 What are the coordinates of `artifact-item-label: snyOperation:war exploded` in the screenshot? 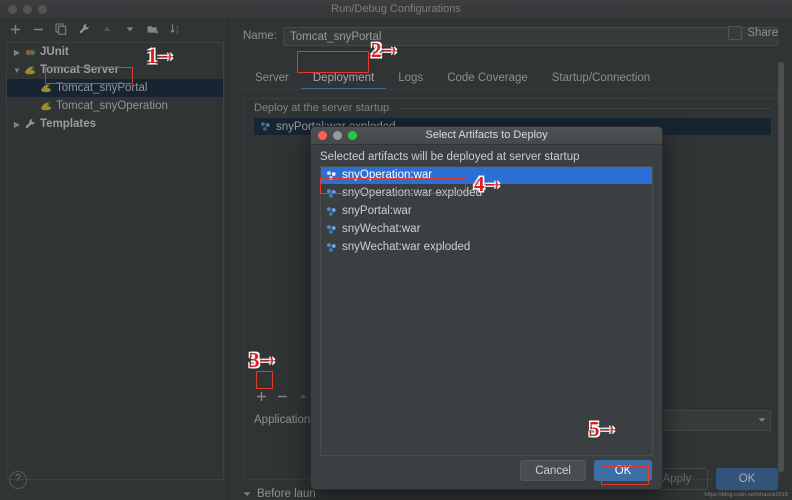 It's located at (412, 193).